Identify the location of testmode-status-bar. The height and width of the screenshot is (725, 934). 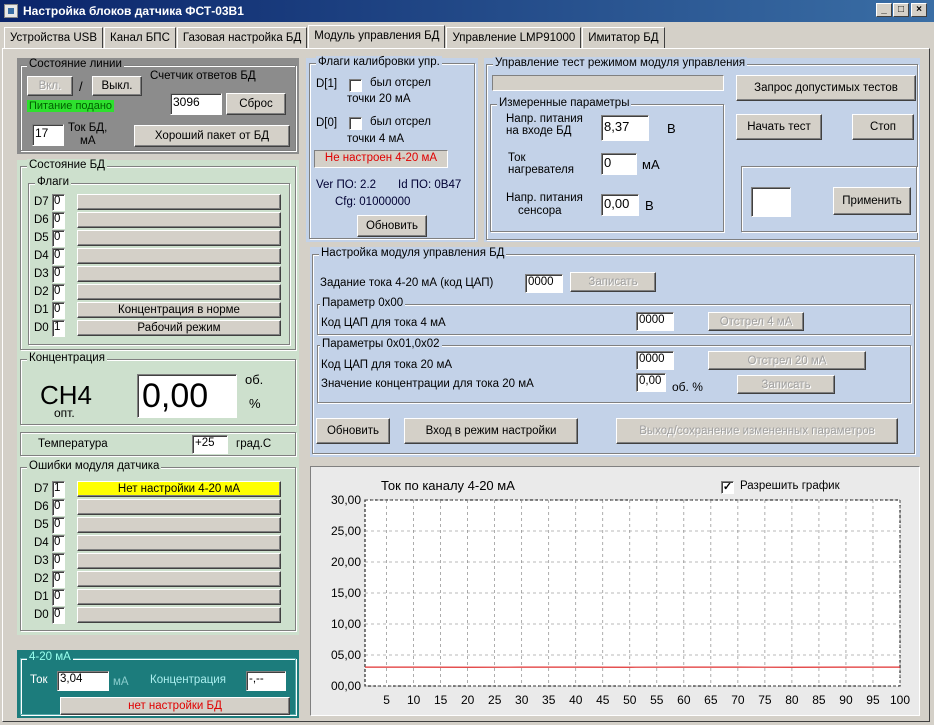
(608, 83).